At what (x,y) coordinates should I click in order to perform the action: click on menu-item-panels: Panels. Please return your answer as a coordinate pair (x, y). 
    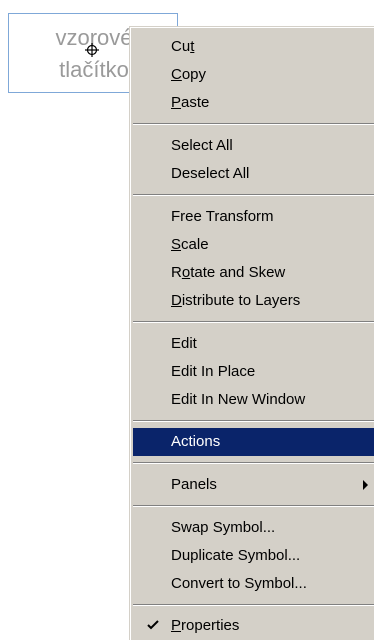
    Looking at the image, I should click on (253, 485).